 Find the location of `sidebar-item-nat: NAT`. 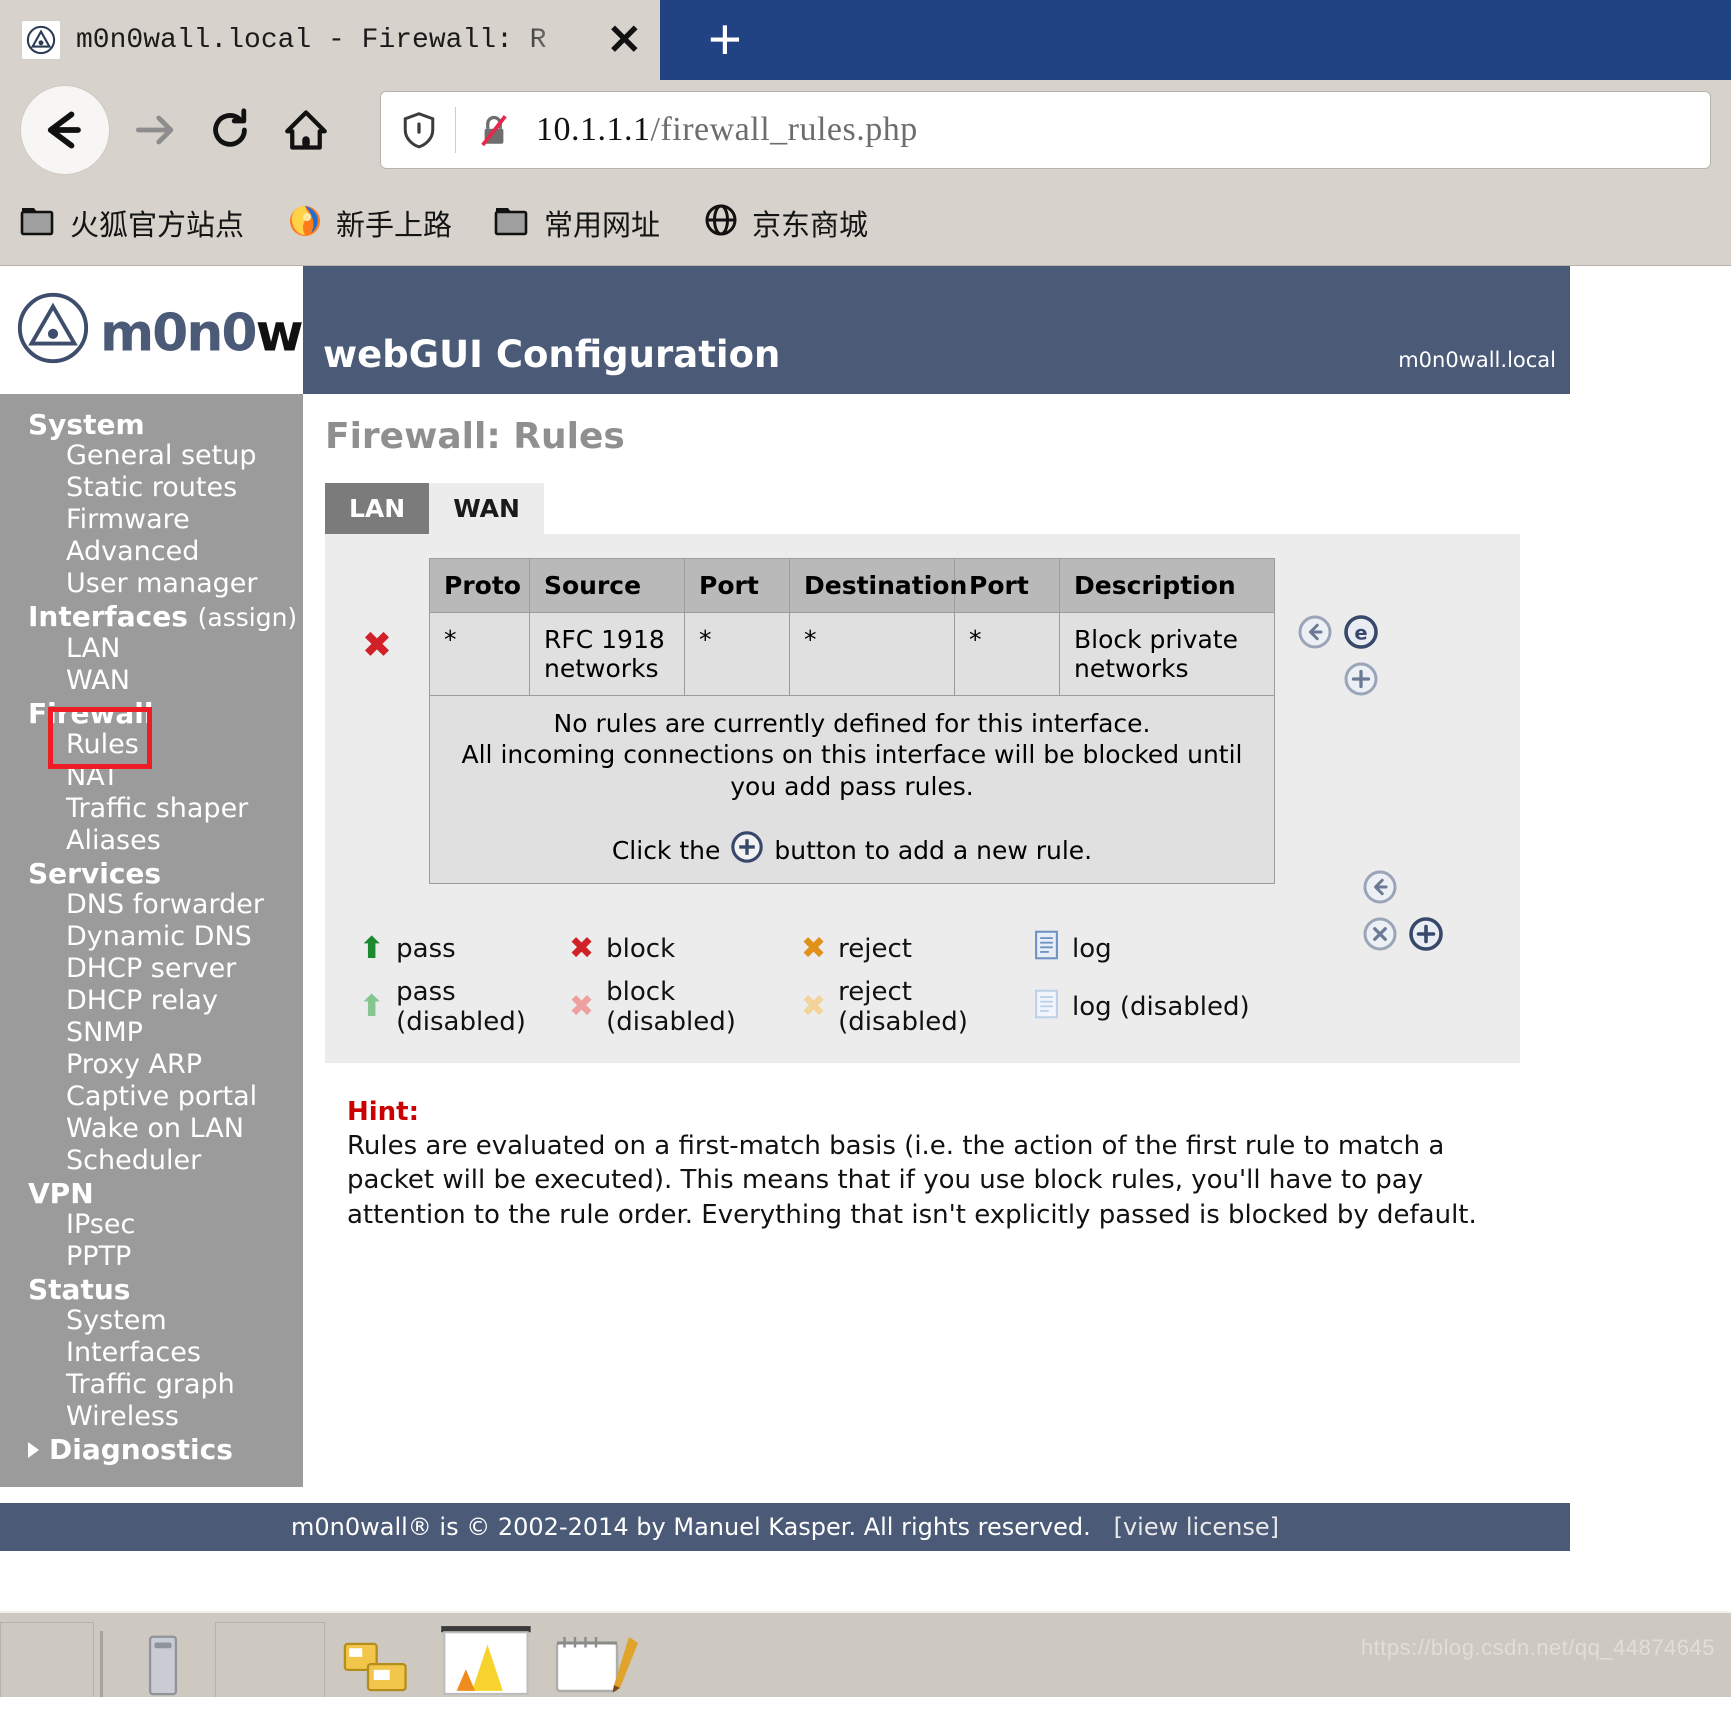

sidebar-item-nat: NAT is located at coordinates (151, 777).